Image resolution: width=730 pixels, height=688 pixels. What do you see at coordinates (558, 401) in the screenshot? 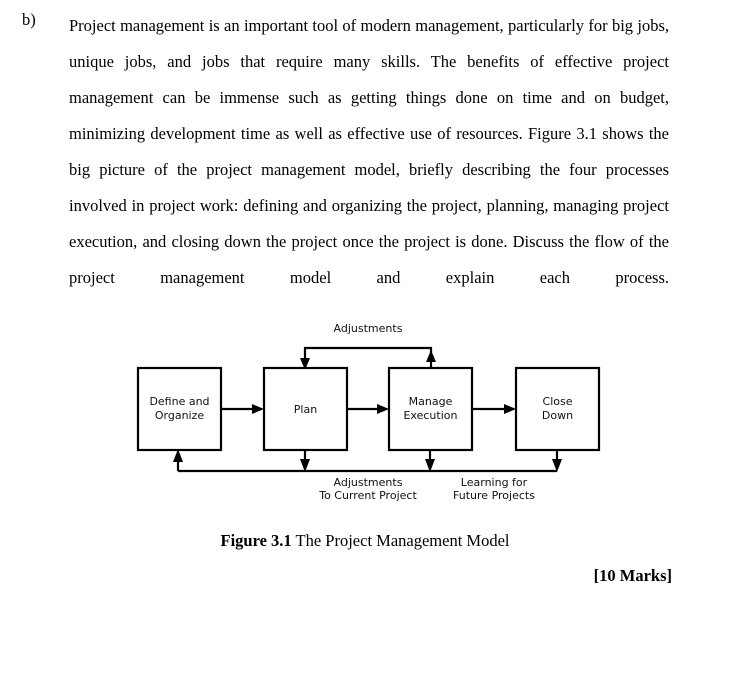
I see `box-close-down-label-line1: Close` at bounding box center [558, 401].